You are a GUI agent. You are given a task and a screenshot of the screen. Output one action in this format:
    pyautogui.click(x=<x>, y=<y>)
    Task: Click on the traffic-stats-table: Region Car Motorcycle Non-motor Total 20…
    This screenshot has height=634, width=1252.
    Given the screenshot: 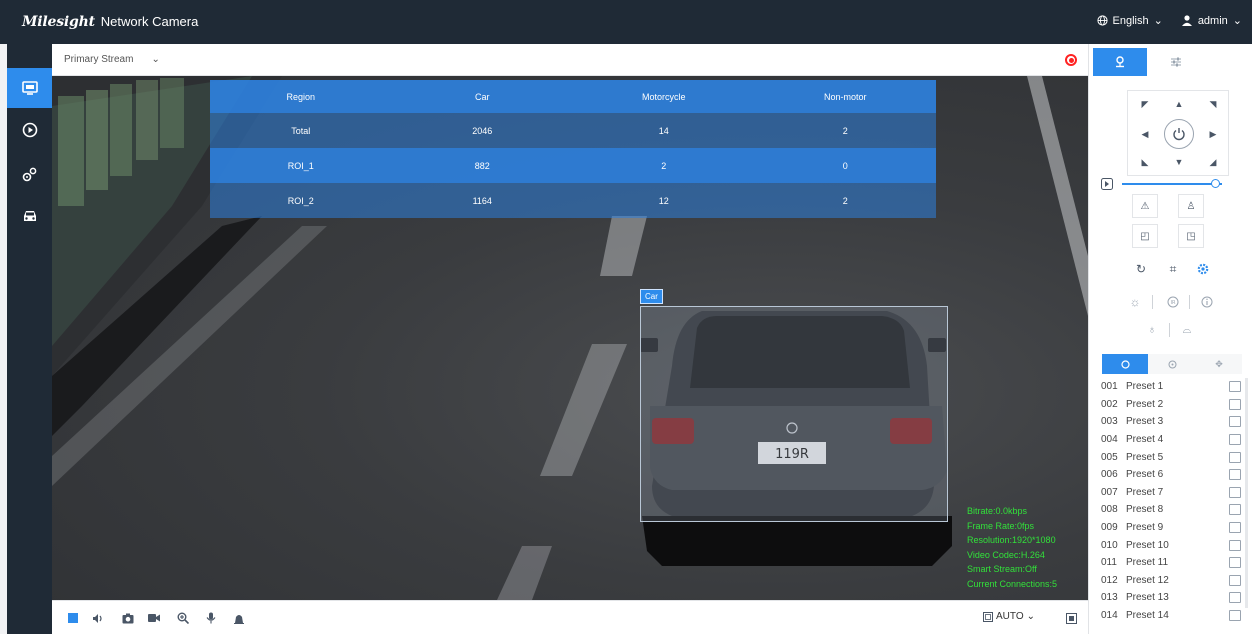 What is the action you would take?
    pyautogui.click(x=573, y=149)
    